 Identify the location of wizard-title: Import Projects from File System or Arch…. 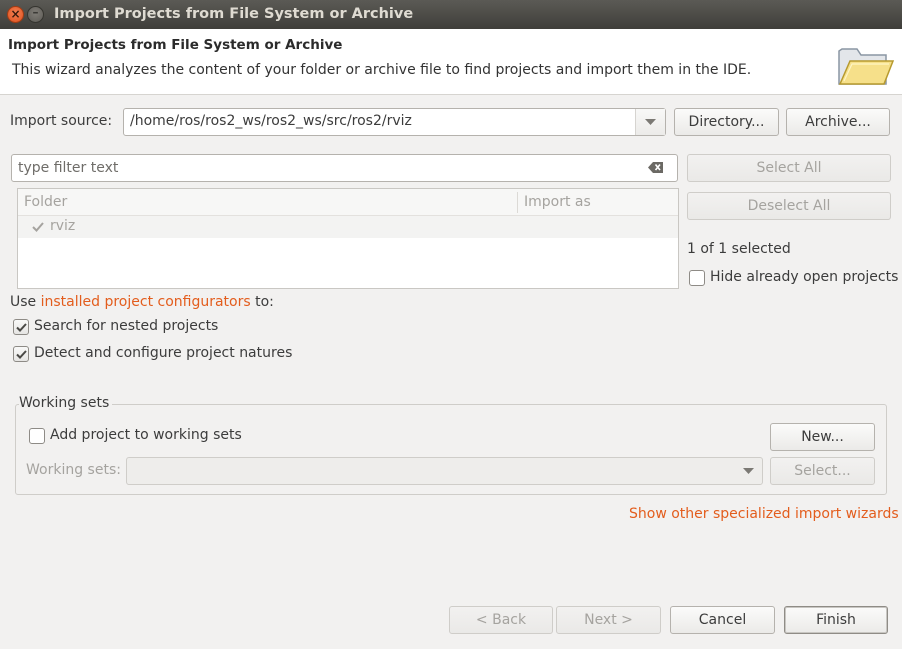
(175, 45).